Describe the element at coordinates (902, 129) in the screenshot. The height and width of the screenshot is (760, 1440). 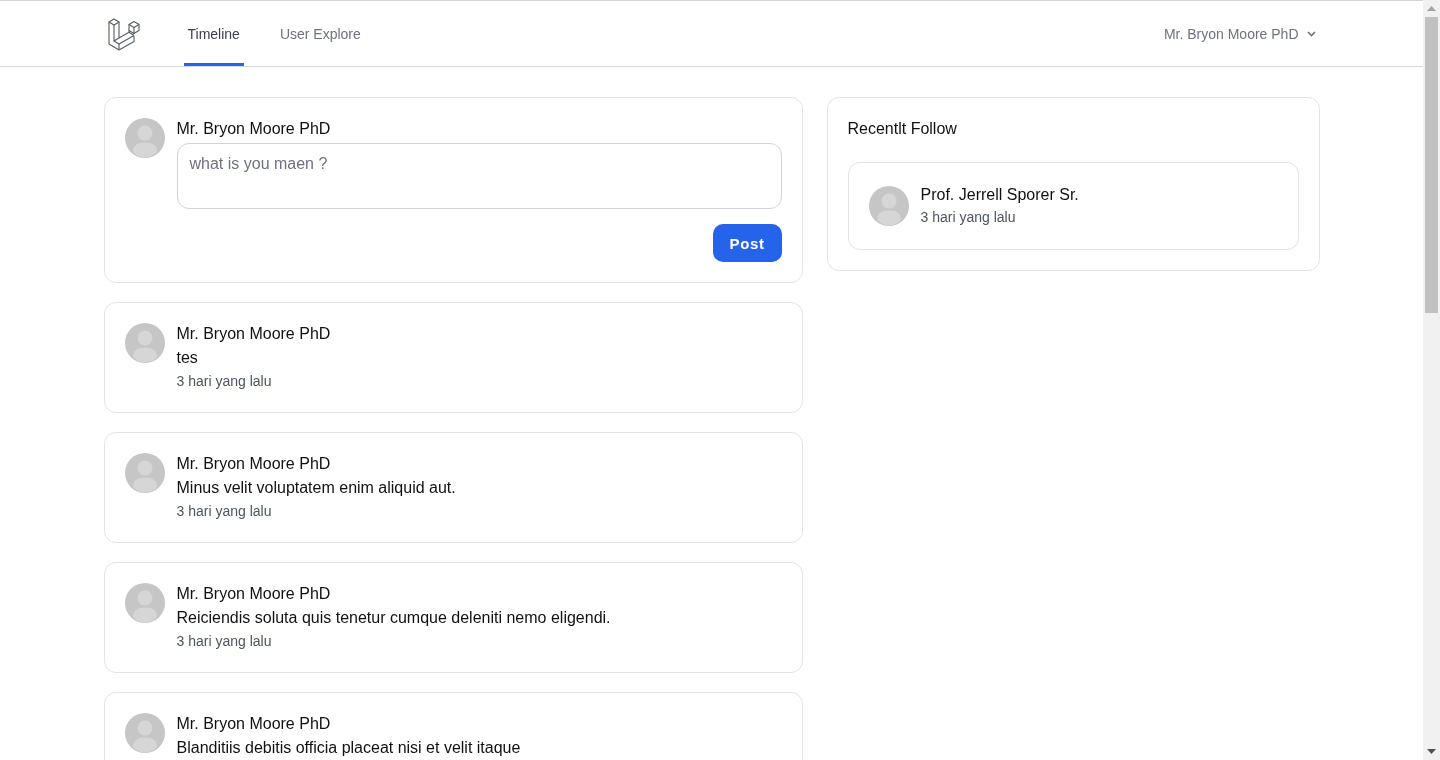
I see `card-title: Recentlt Follow` at that location.